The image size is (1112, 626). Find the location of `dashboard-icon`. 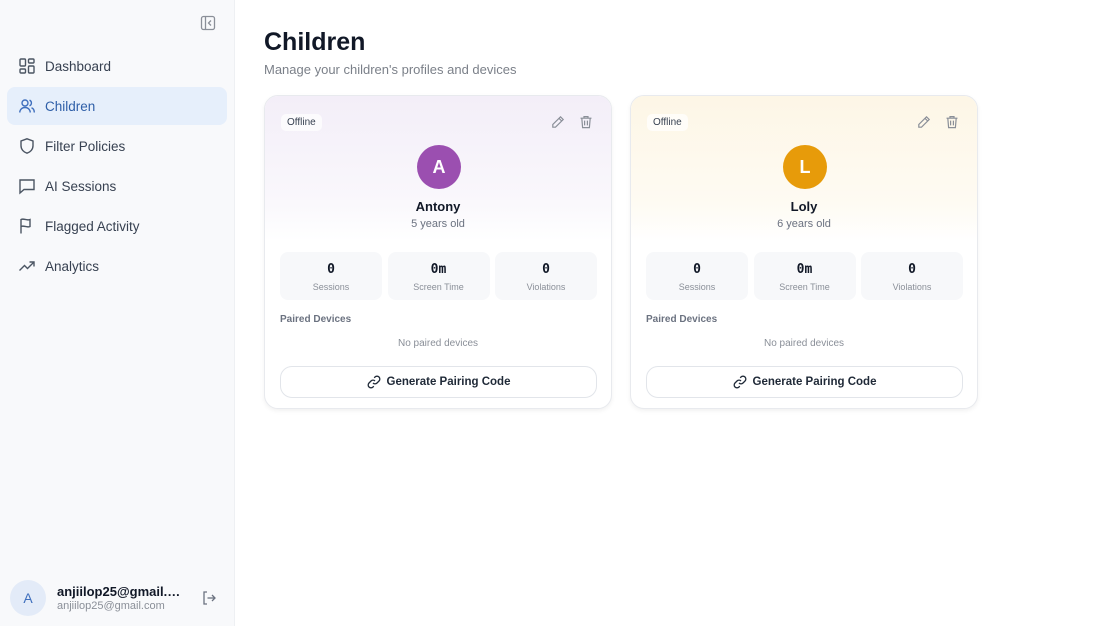

dashboard-icon is located at coordinates (27, 66).